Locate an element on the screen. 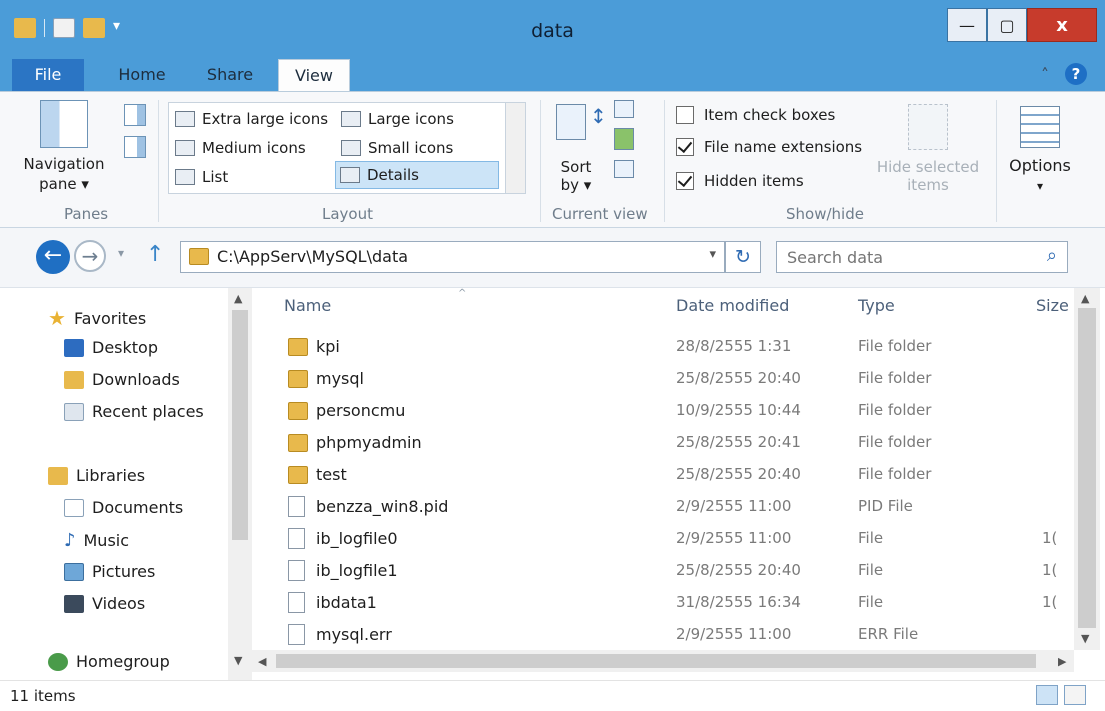  desktop-icon is located at coordinates (74, 347).